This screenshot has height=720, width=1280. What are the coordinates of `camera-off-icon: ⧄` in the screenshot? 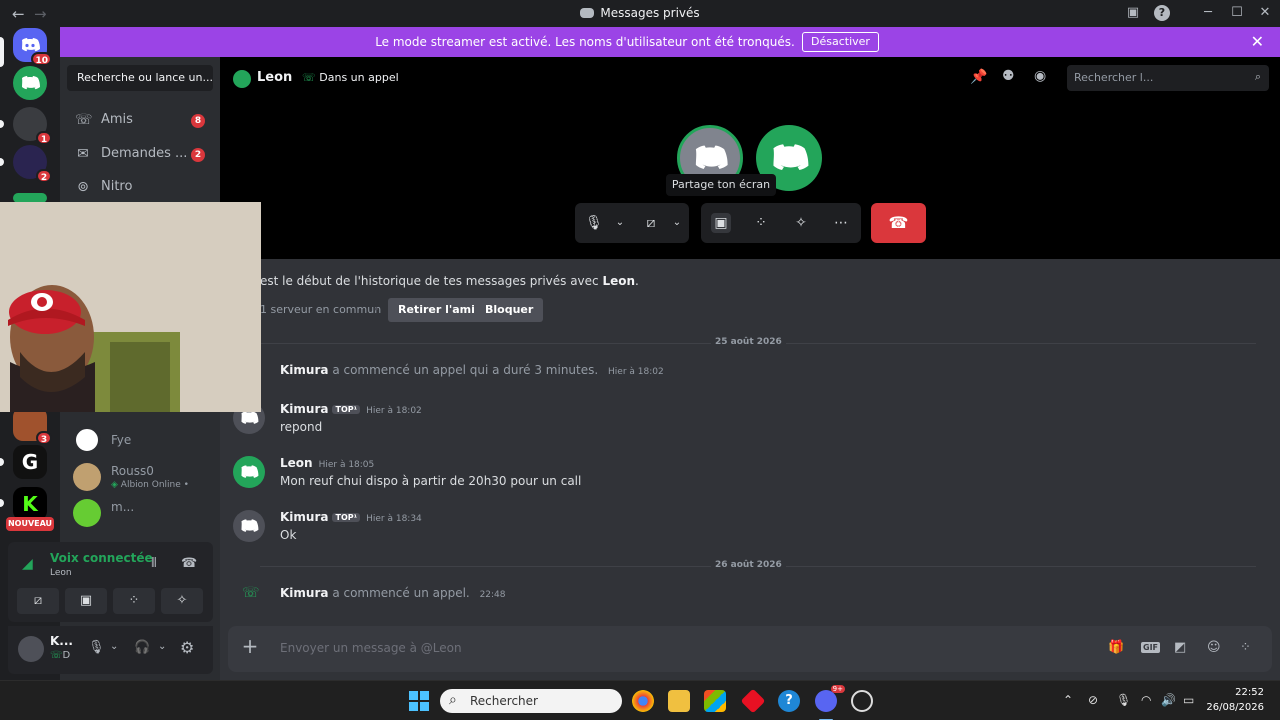 It's located at (651, 223).